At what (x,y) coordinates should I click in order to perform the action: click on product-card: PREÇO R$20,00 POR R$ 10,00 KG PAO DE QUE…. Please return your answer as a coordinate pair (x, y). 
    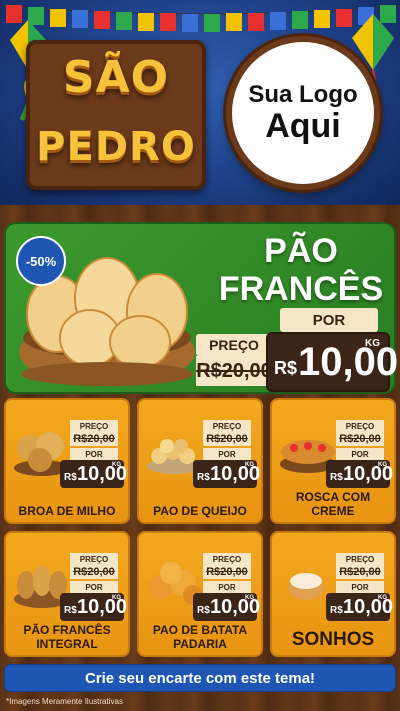
    Looking at the image, I should click on (200, 461).